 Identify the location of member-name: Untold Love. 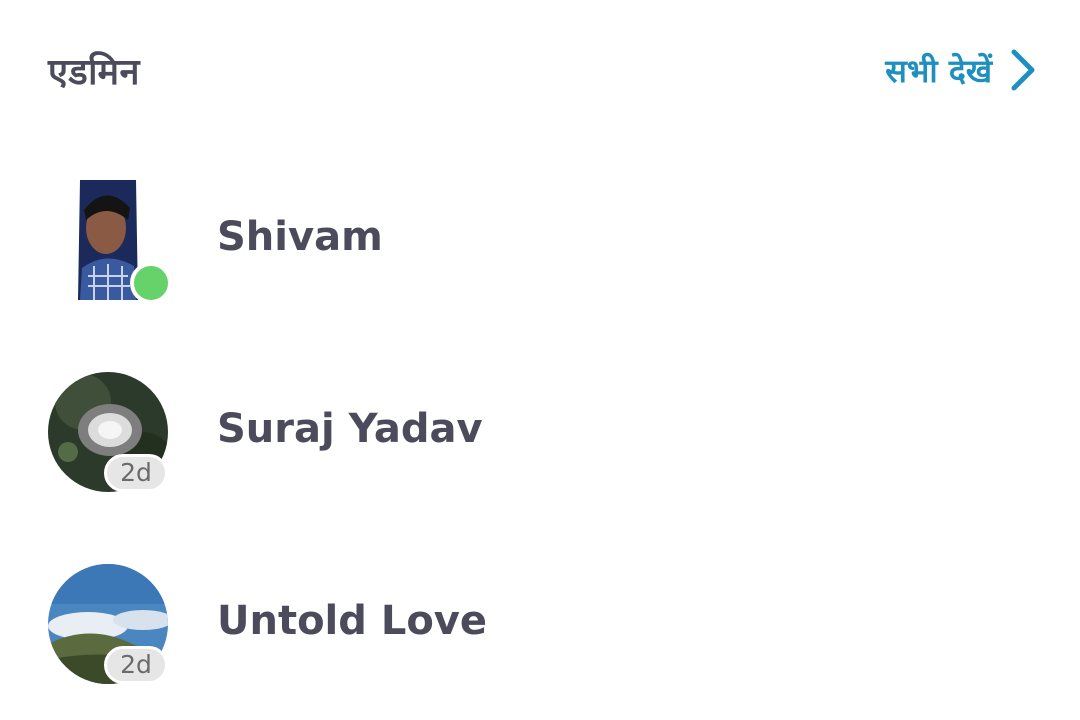
(352, 621).